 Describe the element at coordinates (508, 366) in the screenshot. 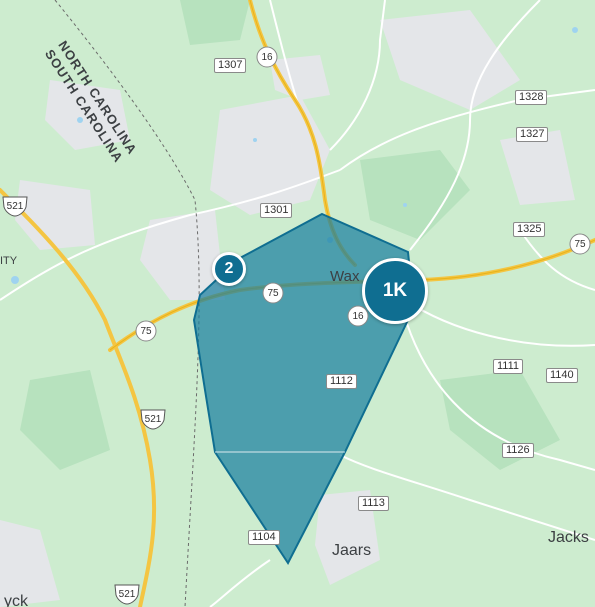

I see `route-label: 1111` at that location.